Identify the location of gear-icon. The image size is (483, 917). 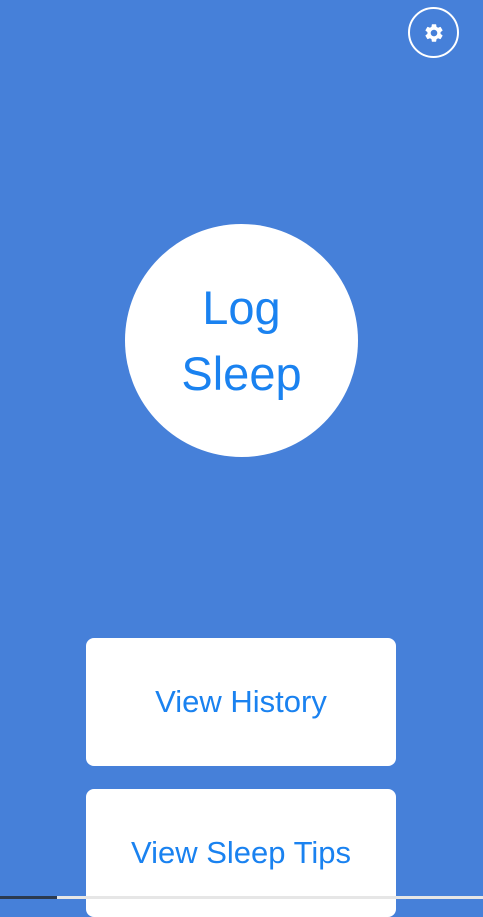
(433, 32).